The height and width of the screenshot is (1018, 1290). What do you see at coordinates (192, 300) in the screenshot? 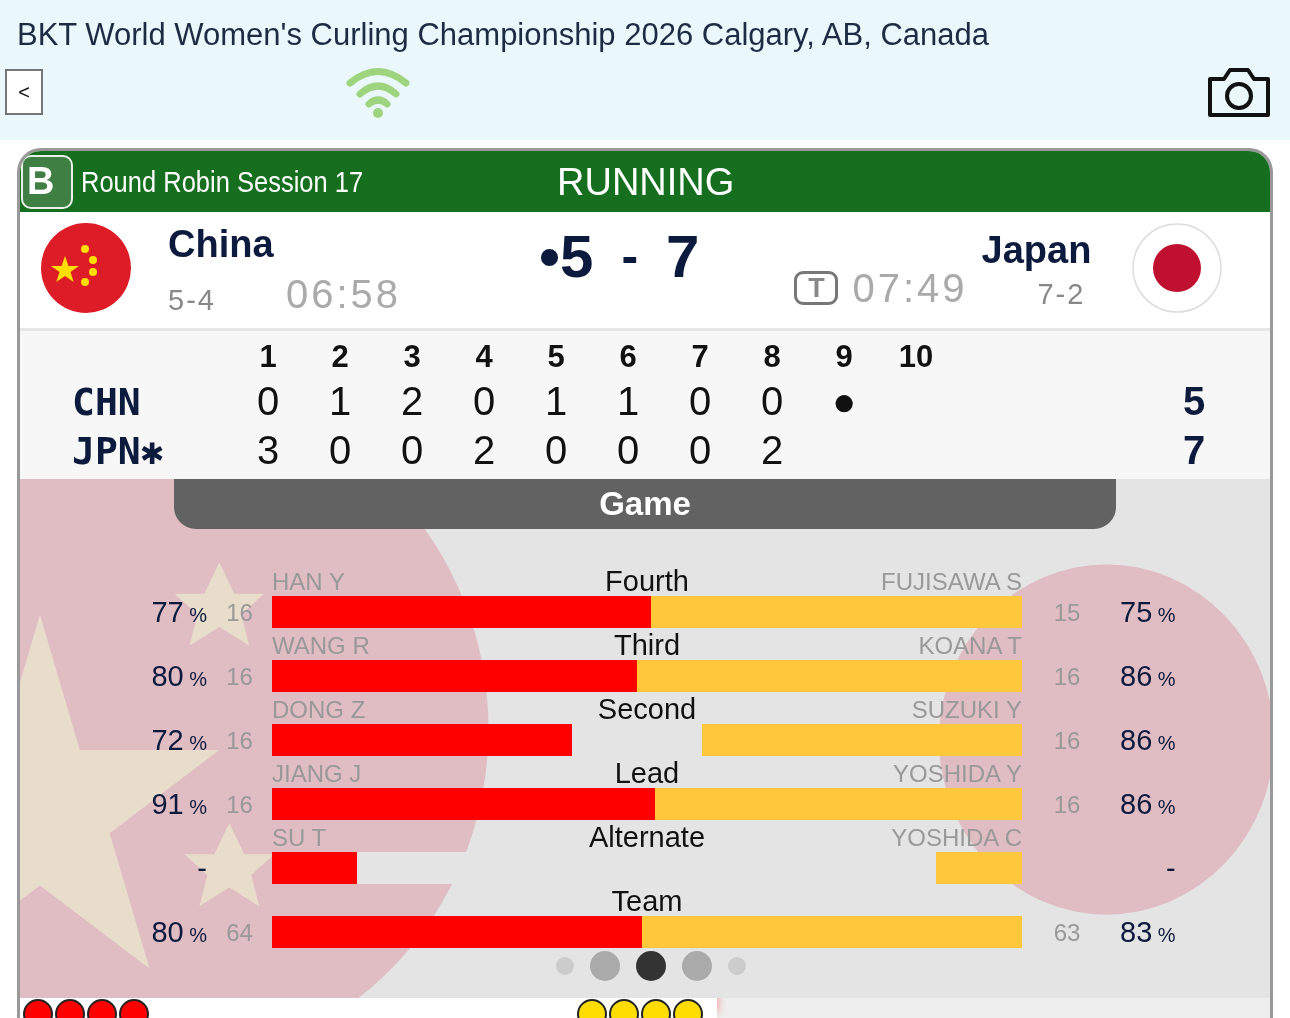
I see `team-record: 5-4` at bounding box center [192, 300].